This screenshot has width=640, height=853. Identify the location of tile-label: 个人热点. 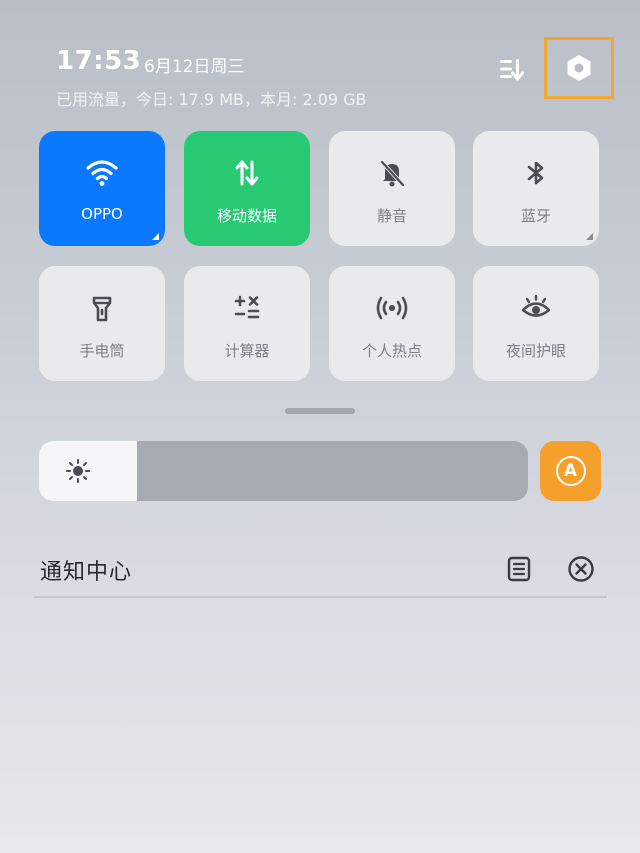
(391, 351).